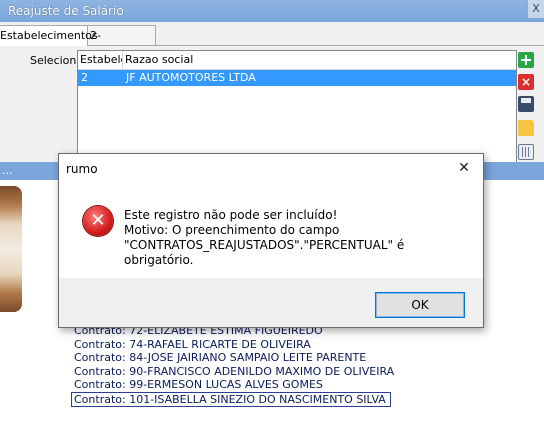 The height and width of the screenshot is (423, 544). Describe the element at coordinates (82, 169) in the screenshot. I see `dialog-title: rumo` at that location.